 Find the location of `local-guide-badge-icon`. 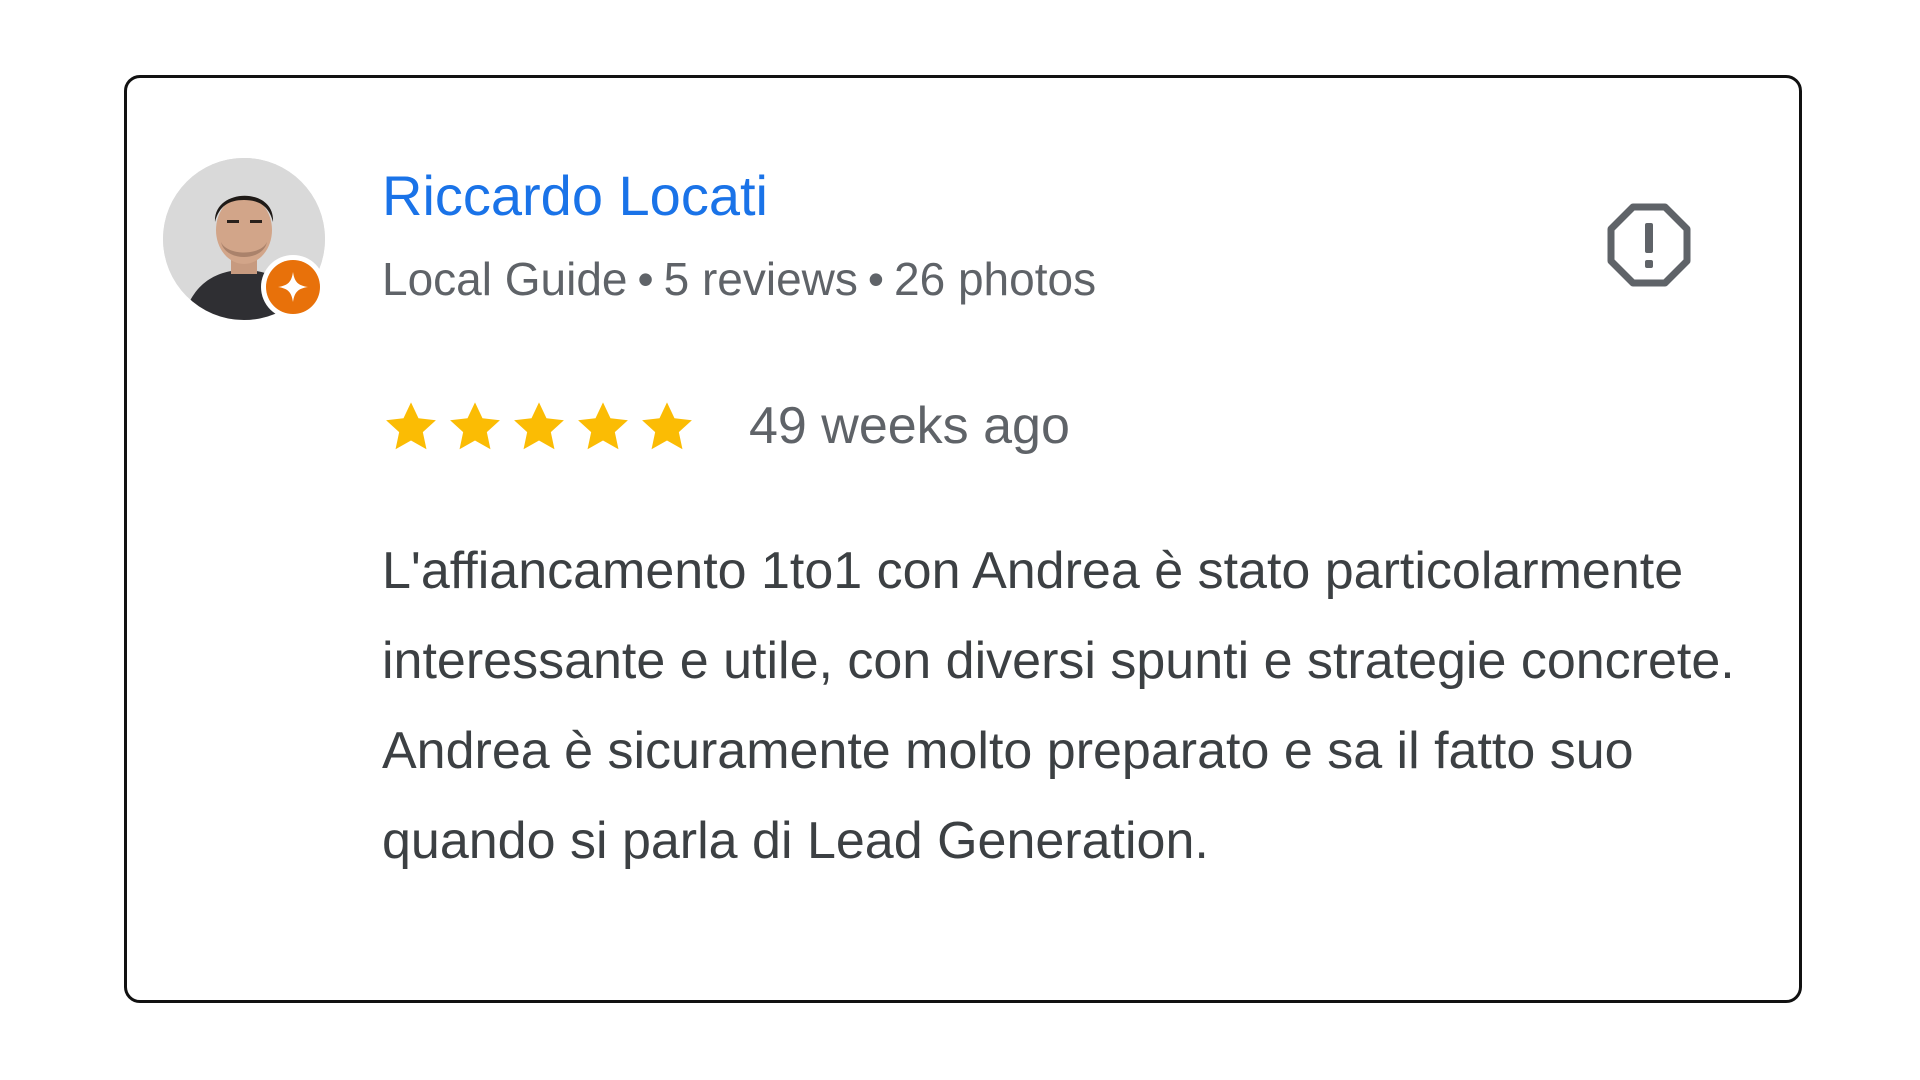

local-guide-badge-icon is located at coordinates (293, 287).